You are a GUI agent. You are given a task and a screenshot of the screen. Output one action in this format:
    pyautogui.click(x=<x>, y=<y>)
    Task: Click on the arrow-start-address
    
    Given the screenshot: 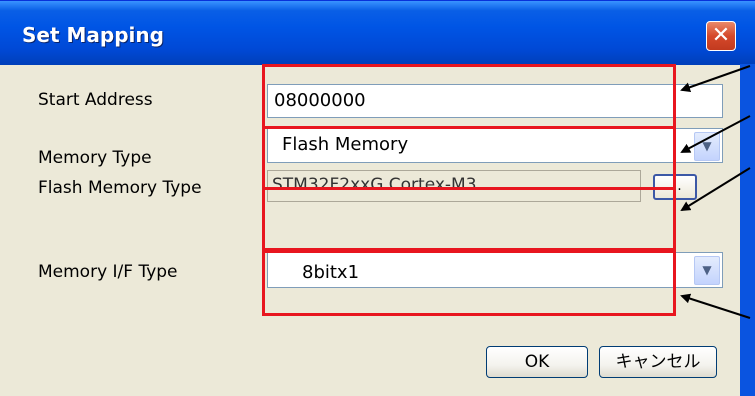 What is the action you would take?
    pyautogui.click(x=715, y=79)
    